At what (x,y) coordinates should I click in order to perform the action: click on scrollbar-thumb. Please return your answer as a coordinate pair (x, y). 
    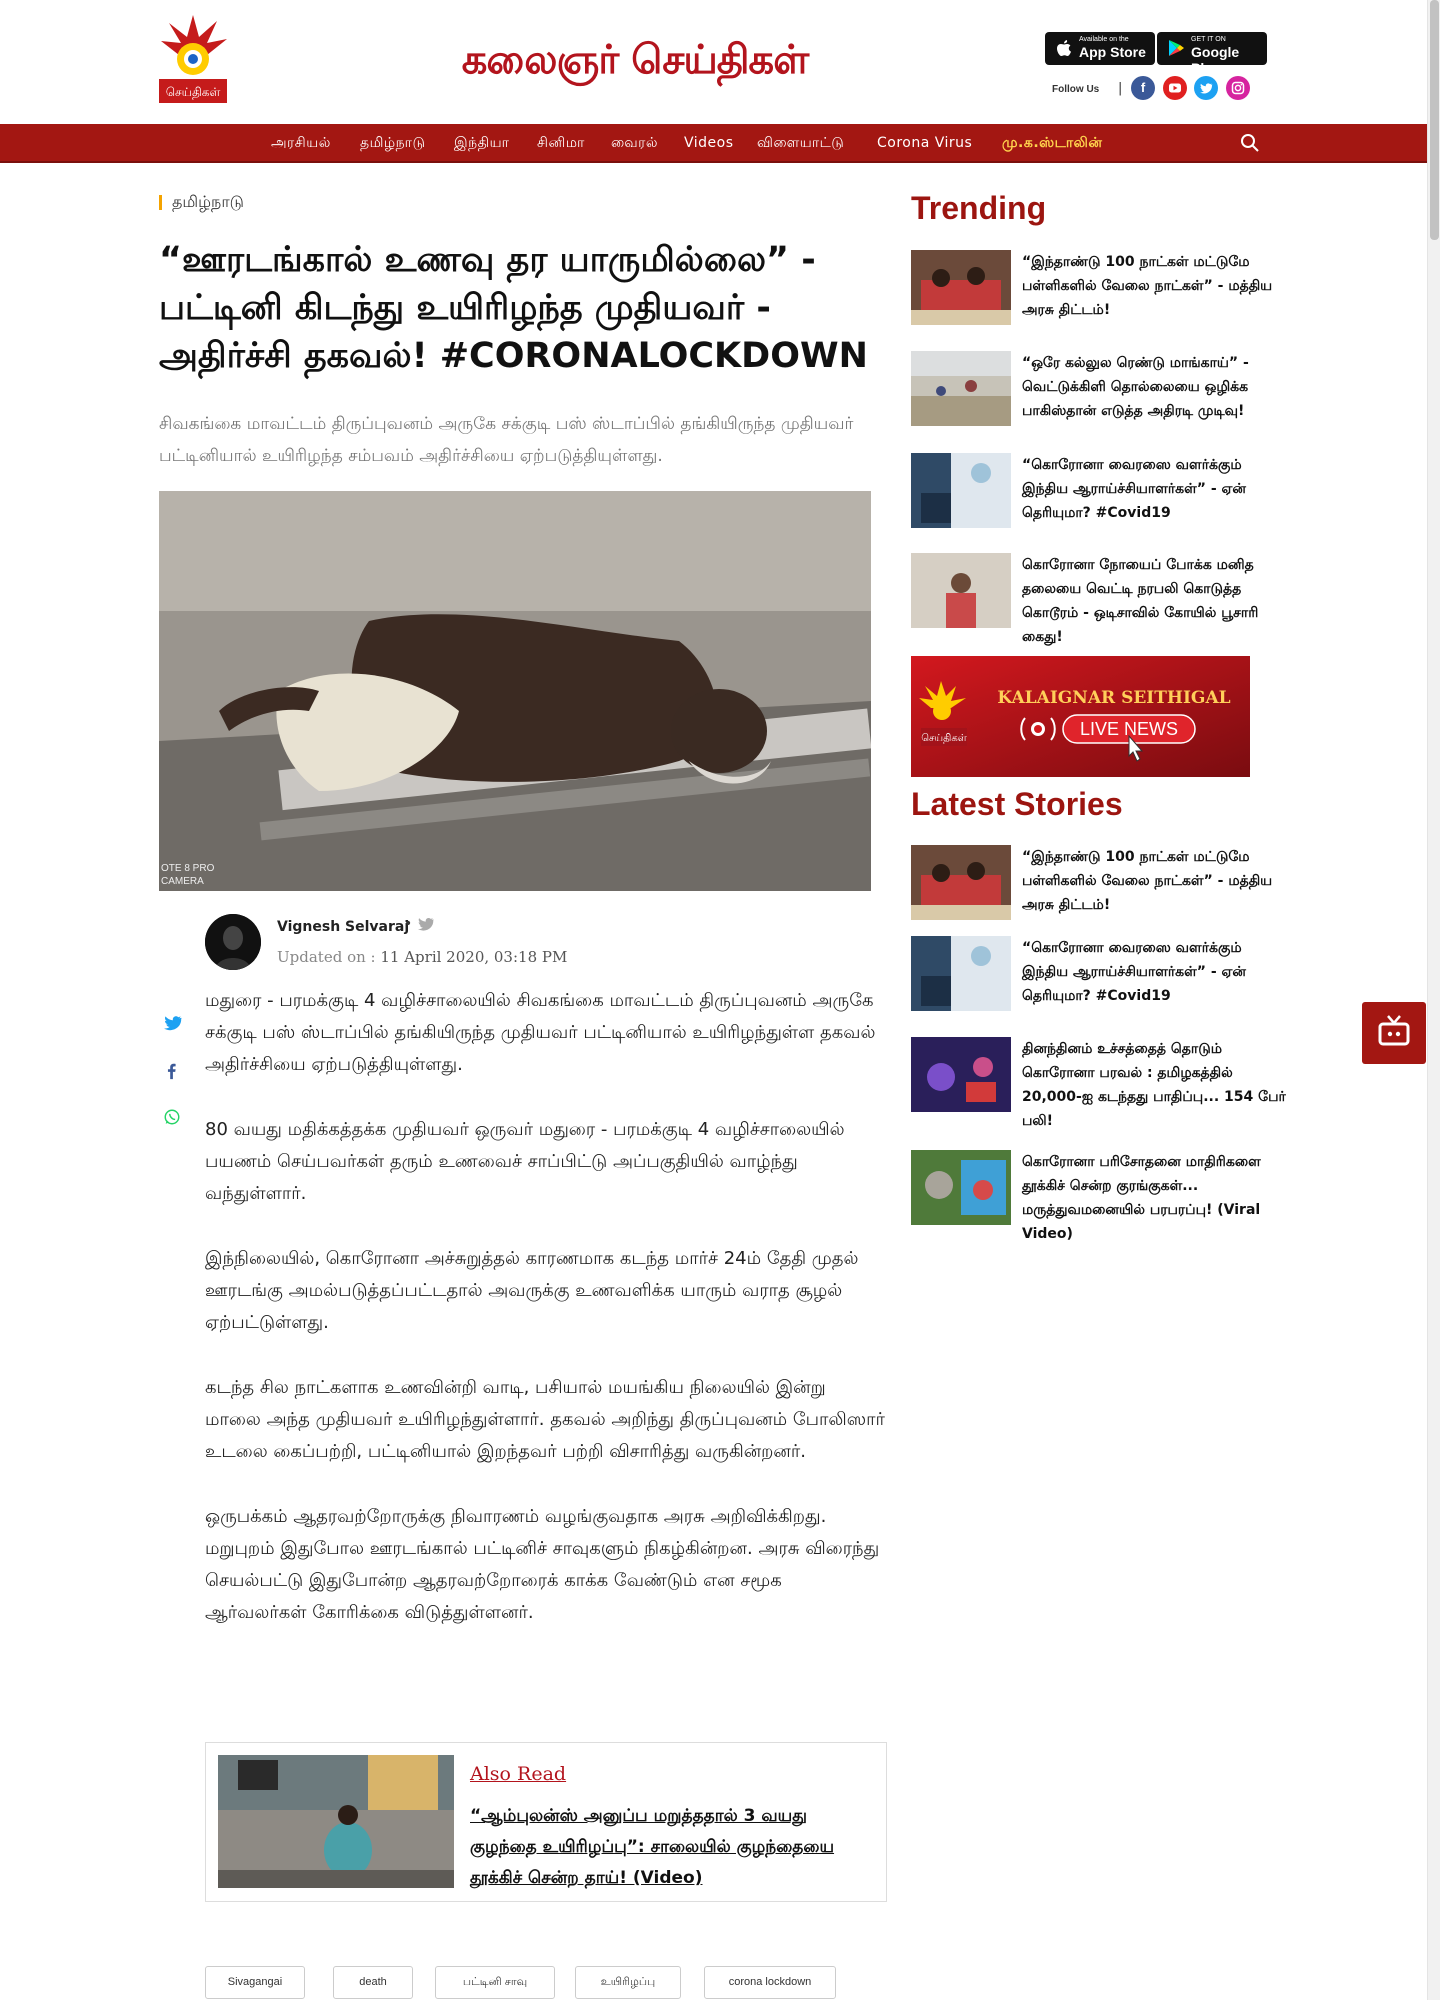
    Looking at the image, I should click on (1434, 120).